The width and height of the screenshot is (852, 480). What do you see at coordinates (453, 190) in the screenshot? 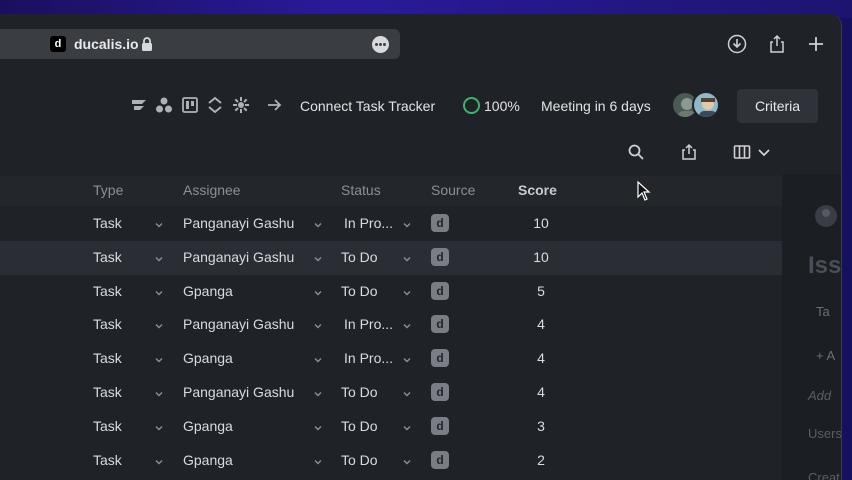
I see `column-header-source: Source` at bounding box center [453, 190].